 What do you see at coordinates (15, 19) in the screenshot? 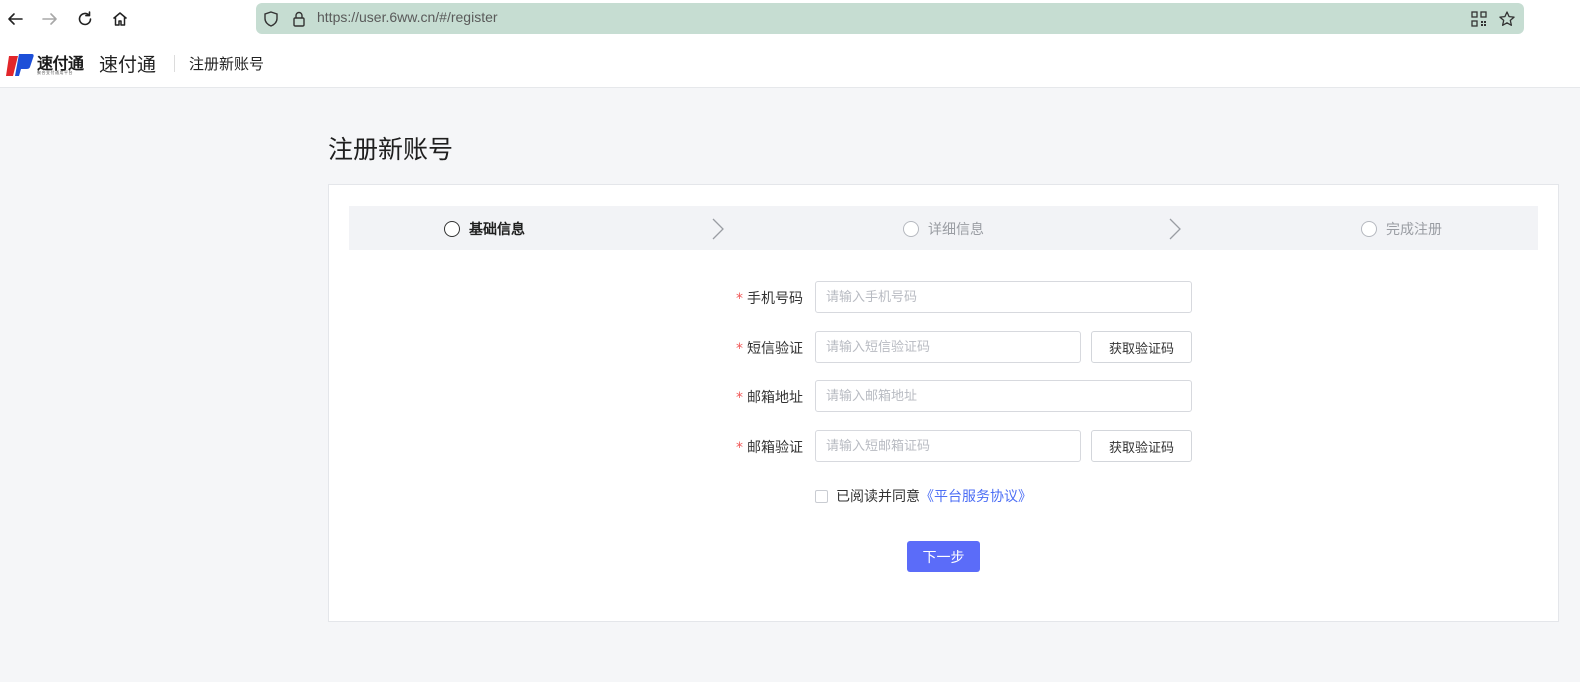
I see `back-icon` at bounding box center [15, 19].